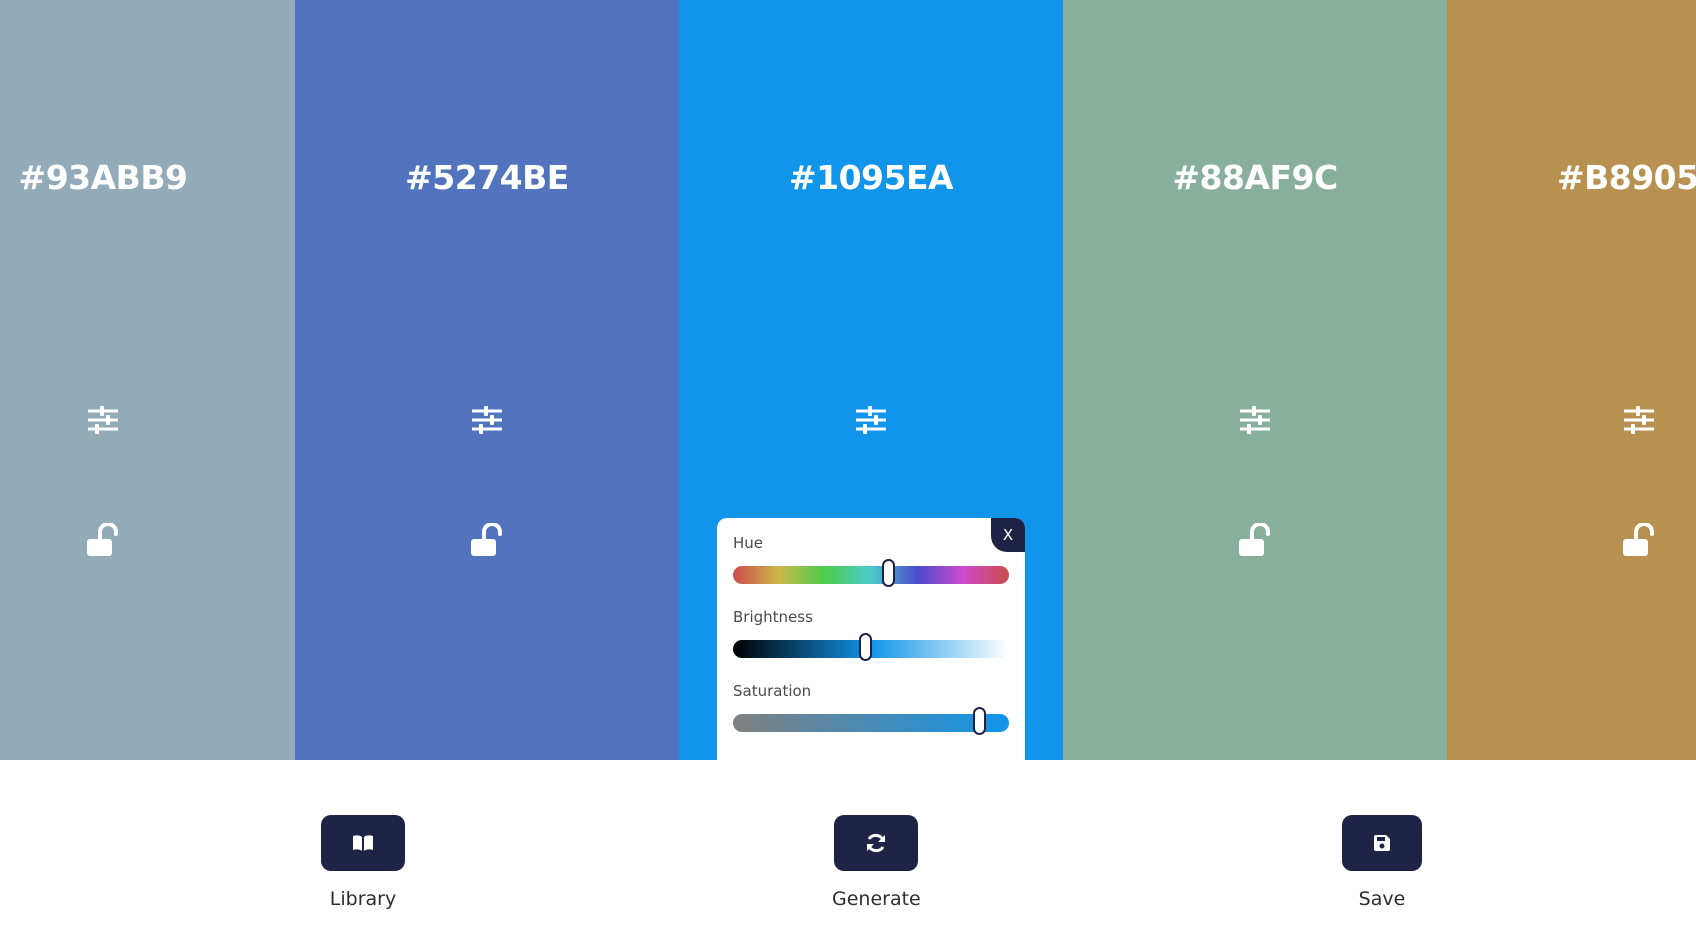 This screenshot has height=950, width=1696. What do you see at coordinates (772, 691) in the screenshot?
I see `saturation-label: Saturation` at bounding box center [772, 691].